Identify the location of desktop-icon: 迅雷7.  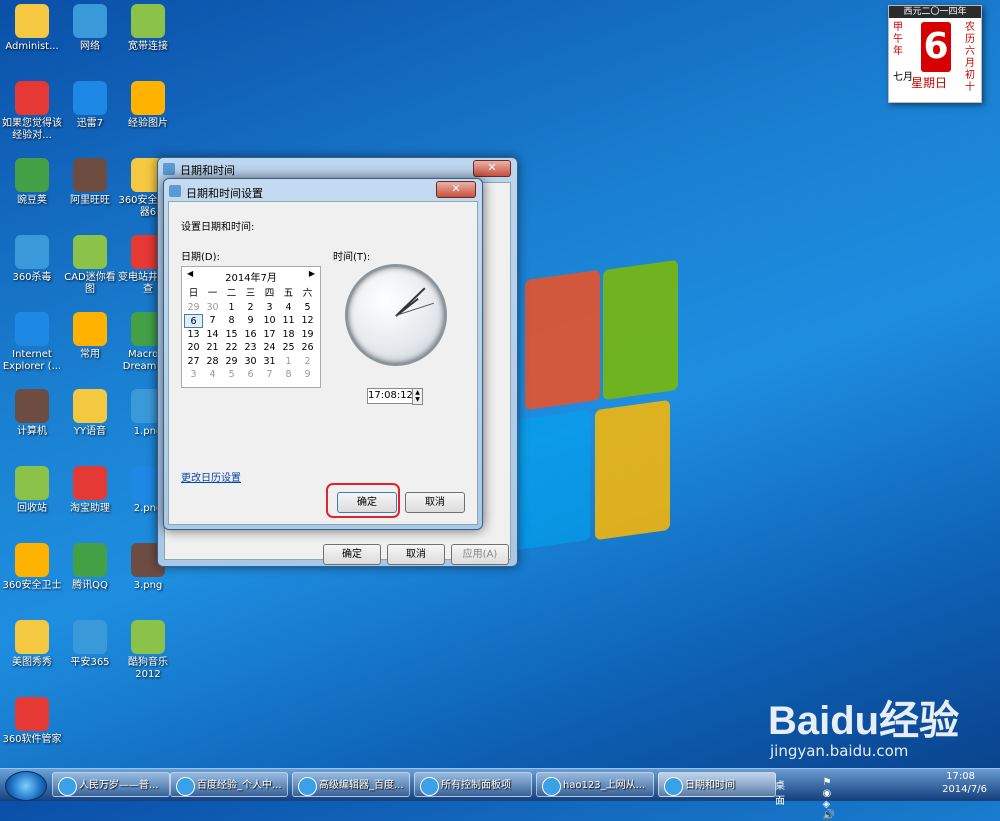
(90, 105).